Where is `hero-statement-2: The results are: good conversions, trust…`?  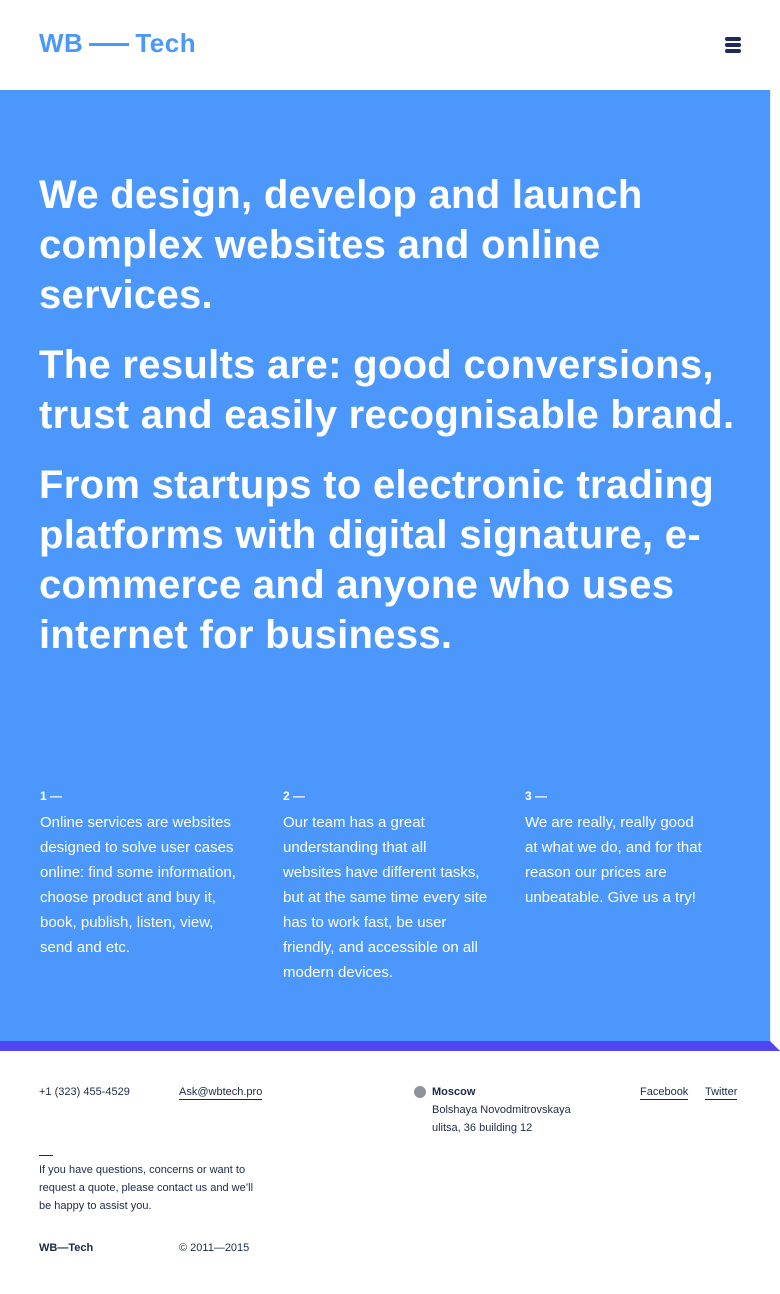
hero-statement-2: The results are: good conversions, trust… is located at coordinates (387, 390).